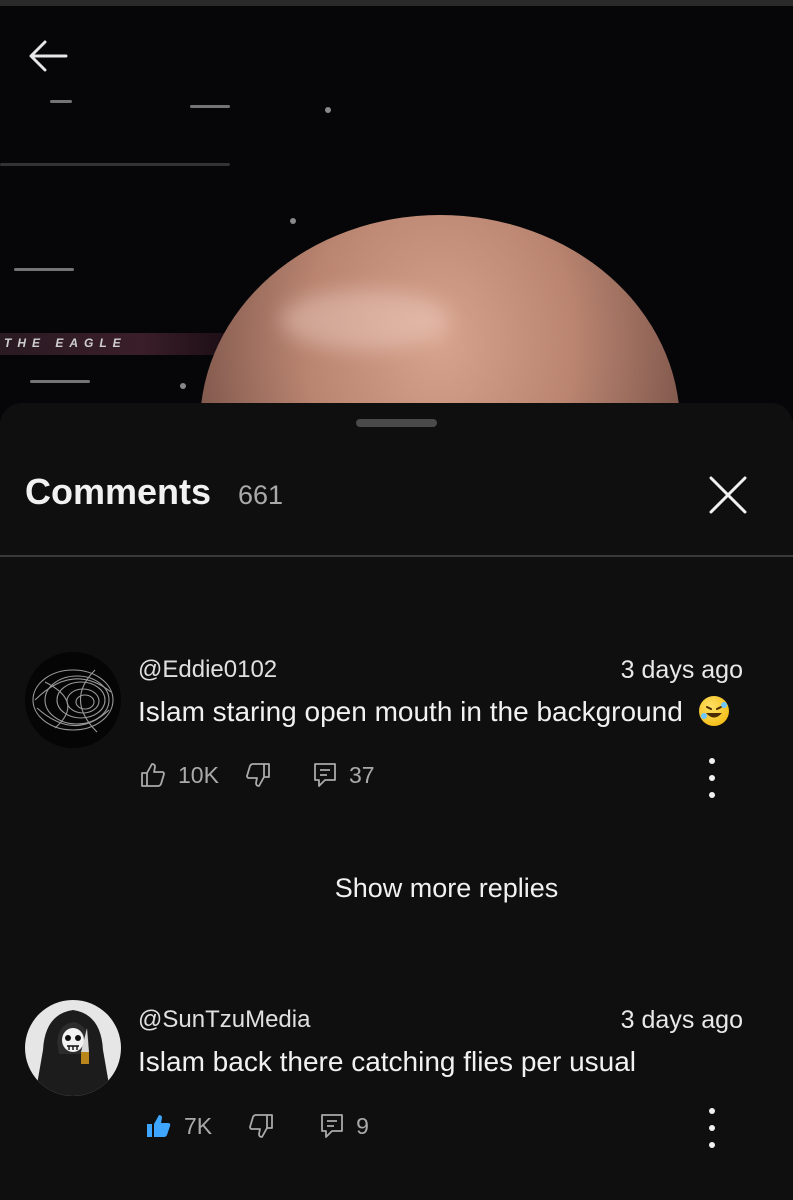  Describe the element at coordinates (361, 774) in the screenshot. I see `reply-count: 37` at that location.